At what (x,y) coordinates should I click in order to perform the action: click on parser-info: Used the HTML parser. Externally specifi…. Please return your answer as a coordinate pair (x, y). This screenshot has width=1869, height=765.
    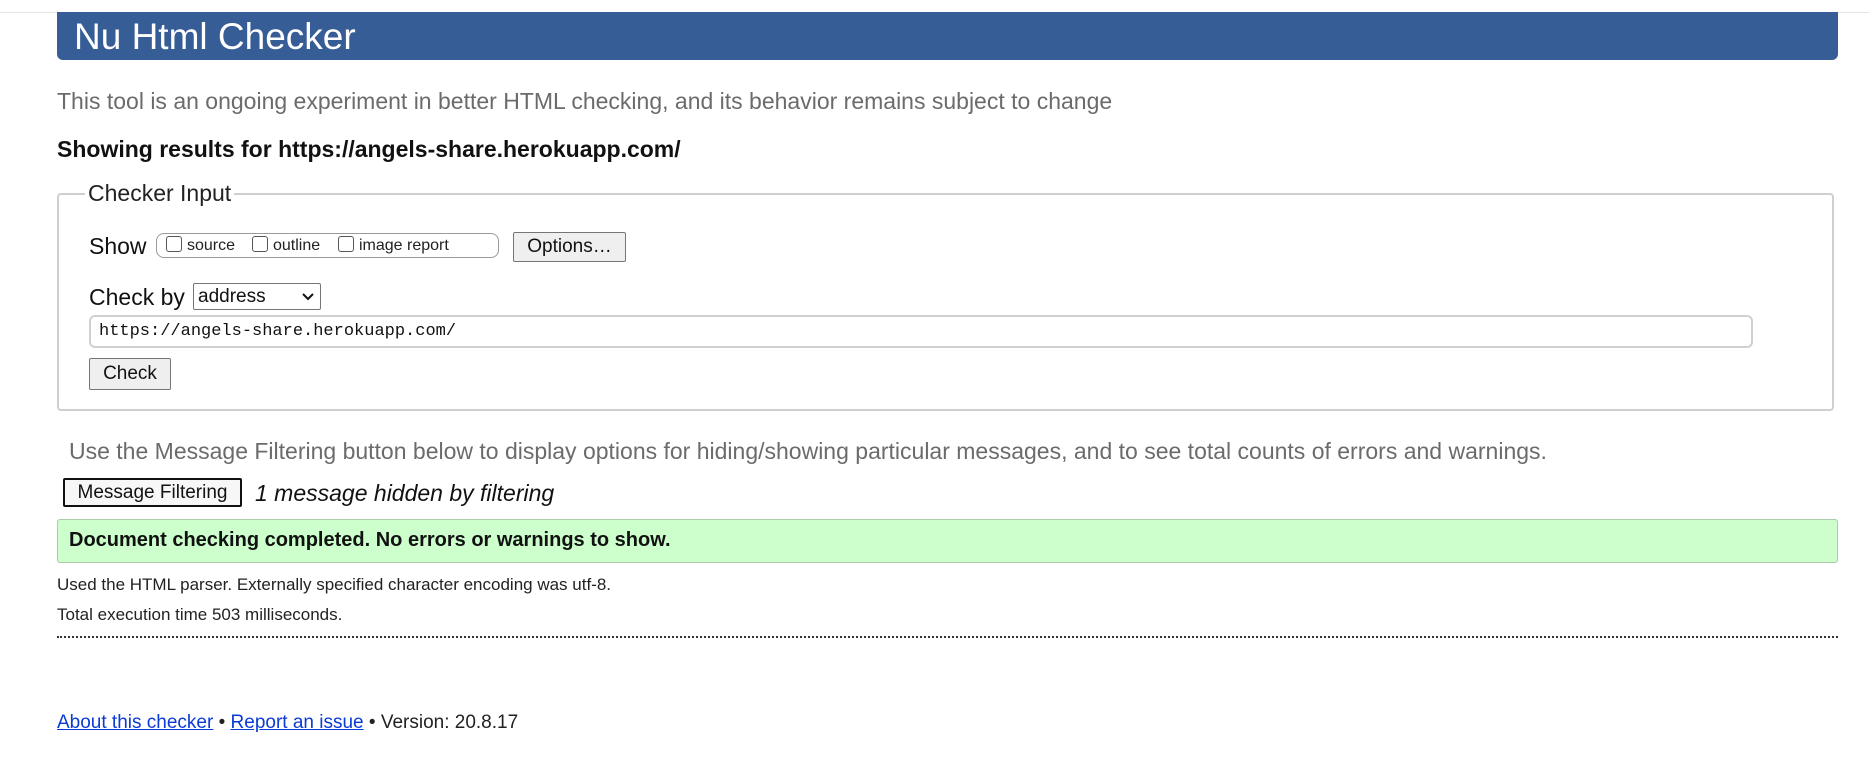
    Looking at the image, I should click on (334, 584).